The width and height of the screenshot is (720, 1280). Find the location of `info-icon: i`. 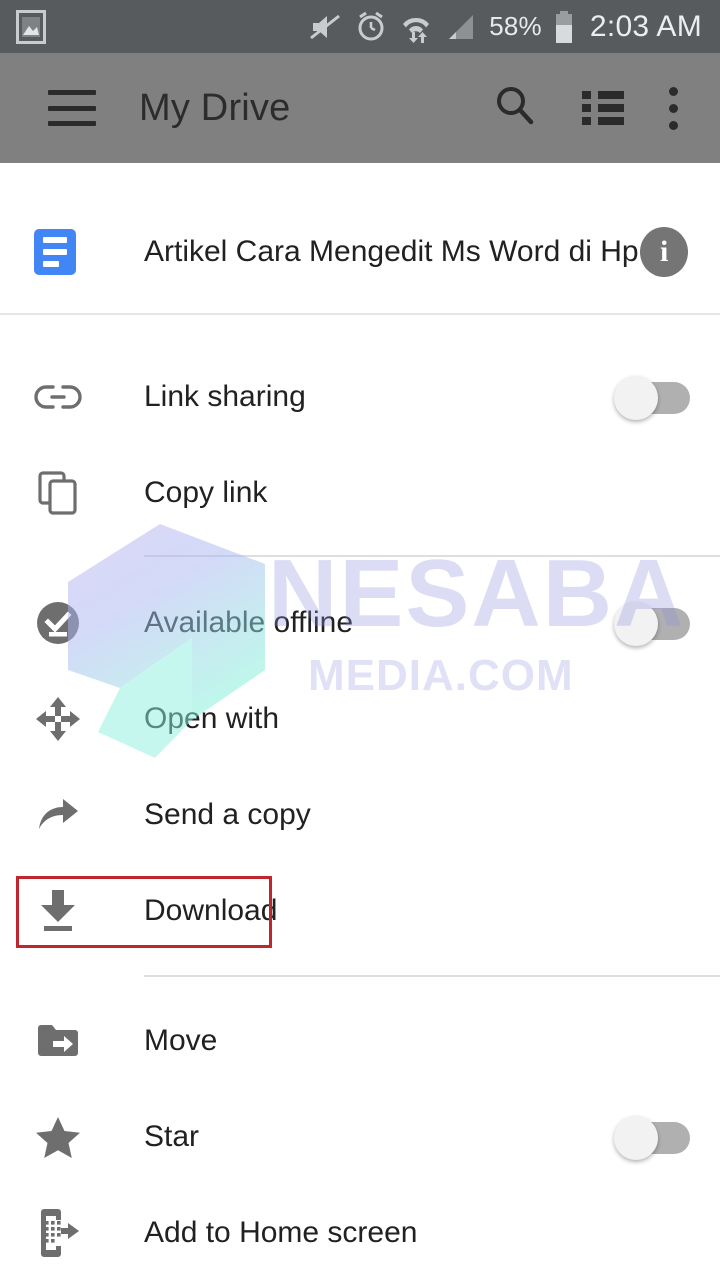

info-icon: i is located at coordinates (664, 252).